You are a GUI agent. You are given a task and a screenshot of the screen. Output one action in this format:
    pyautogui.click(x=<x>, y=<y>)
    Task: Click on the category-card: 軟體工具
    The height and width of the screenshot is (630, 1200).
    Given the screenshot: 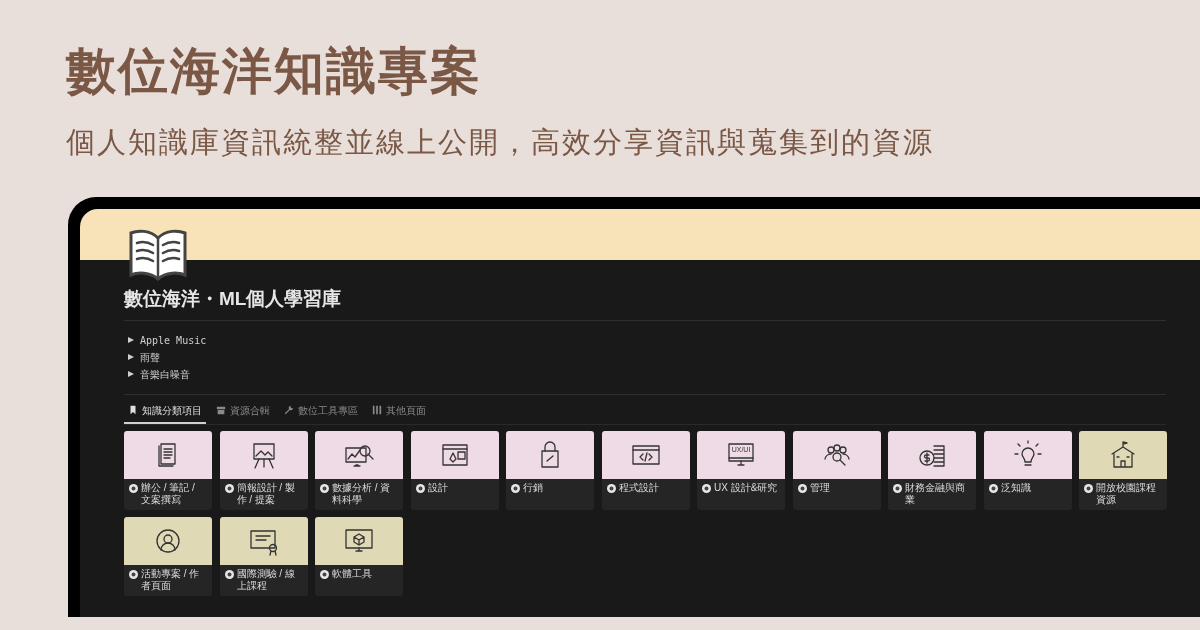 What is the action you would take?
    pyautogui.click(x=359, y=556)
    